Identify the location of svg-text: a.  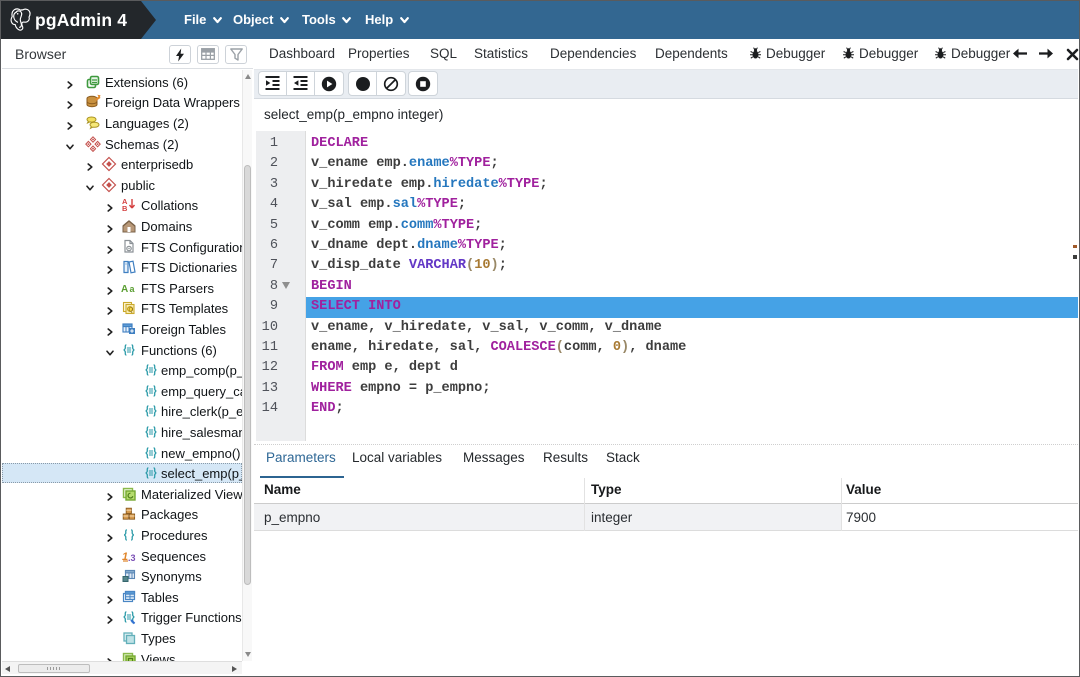
(133, 289).